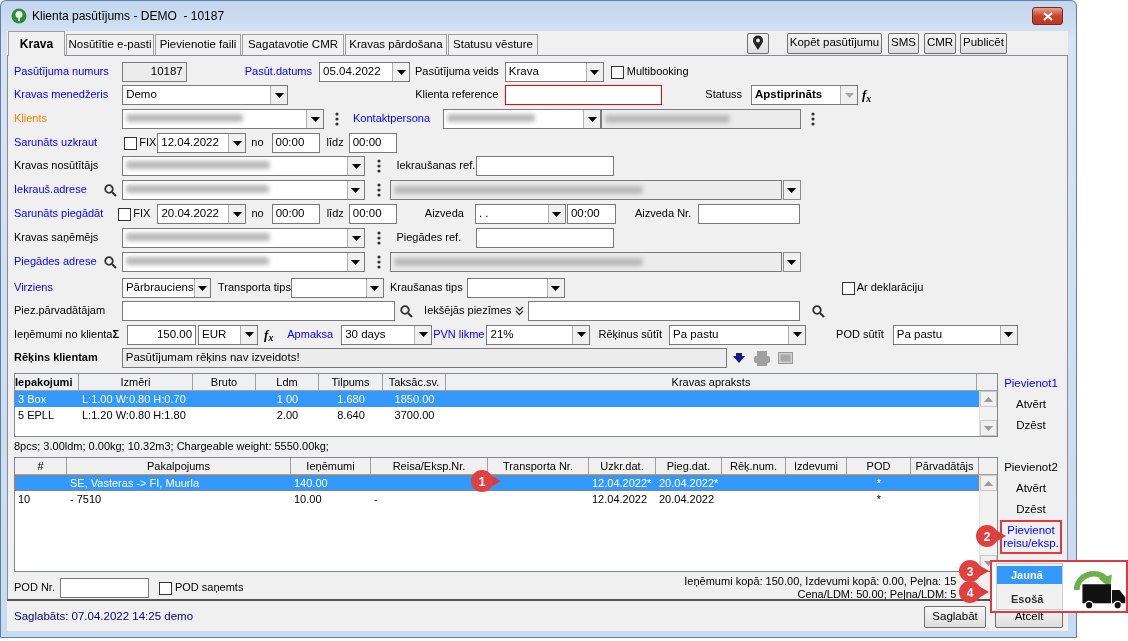  I want to click on date-picker: 20.04.2022, so click(202, 214).